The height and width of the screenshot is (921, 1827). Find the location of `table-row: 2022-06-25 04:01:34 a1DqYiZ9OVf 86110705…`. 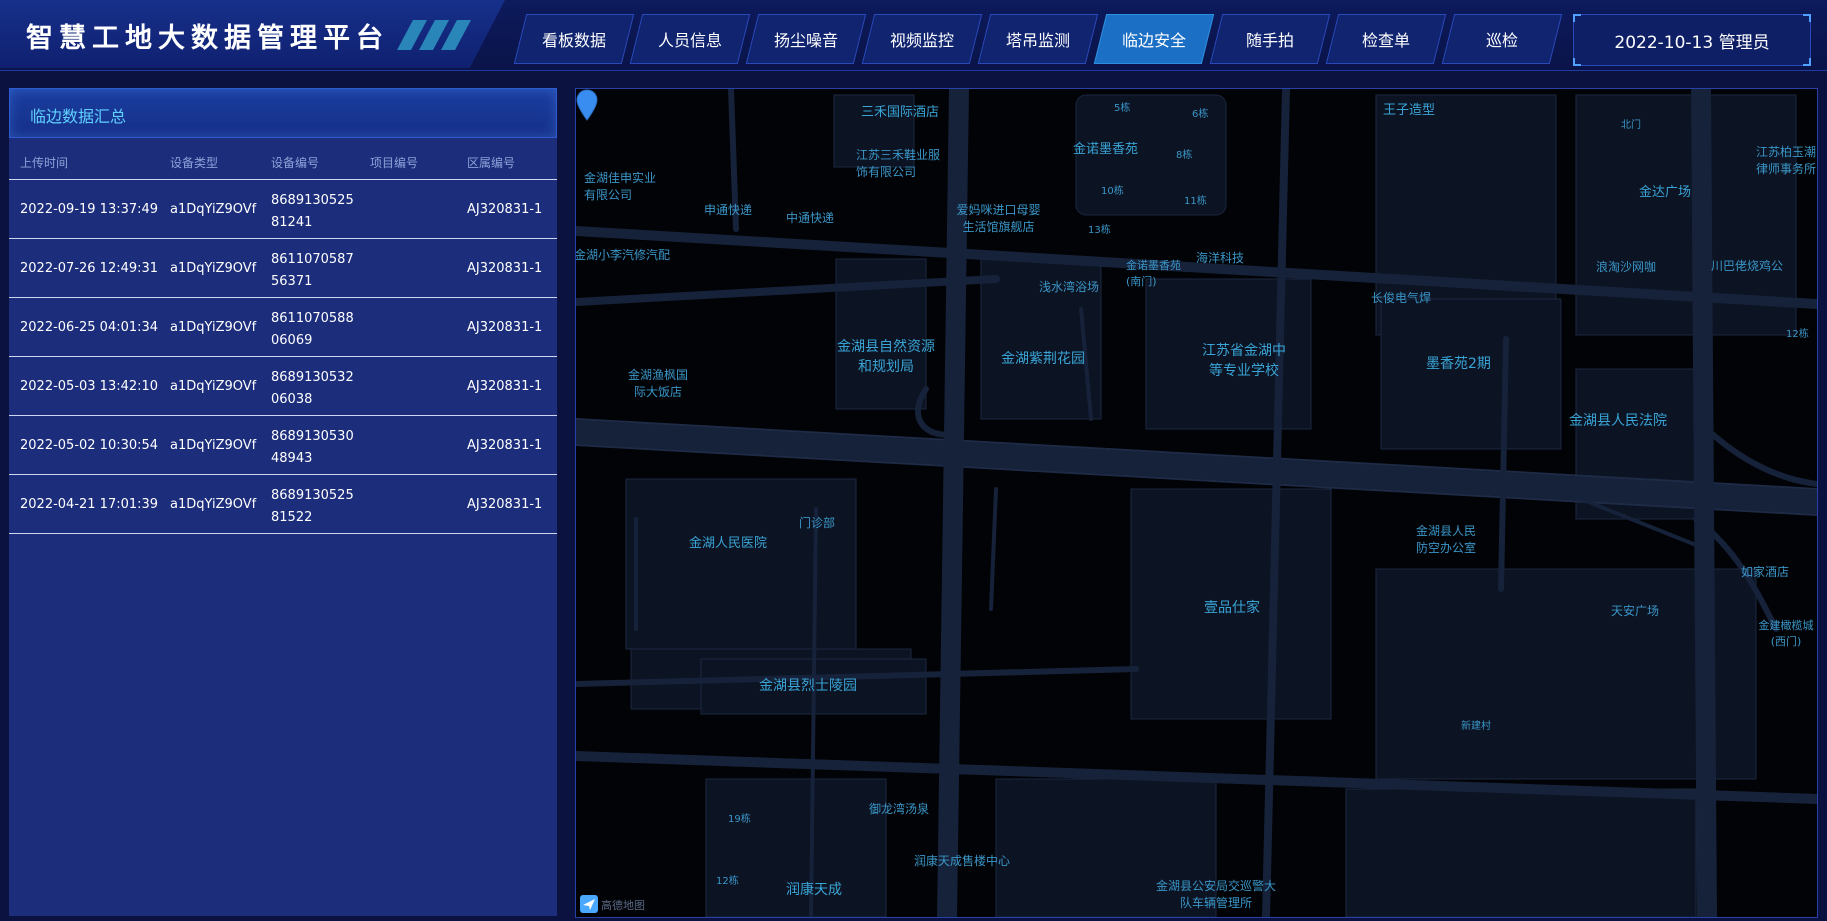

table-row: 2022-06-25 04:01:34 a1DqYiZ9OVf 86110705… is located at coordinates (283, 327).